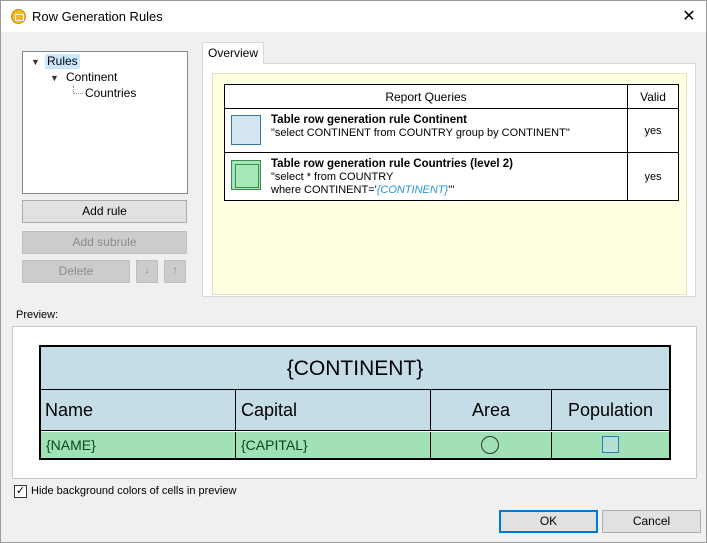  I want to click on rule-query: "select * from COUNTRY, so click(332, 177).